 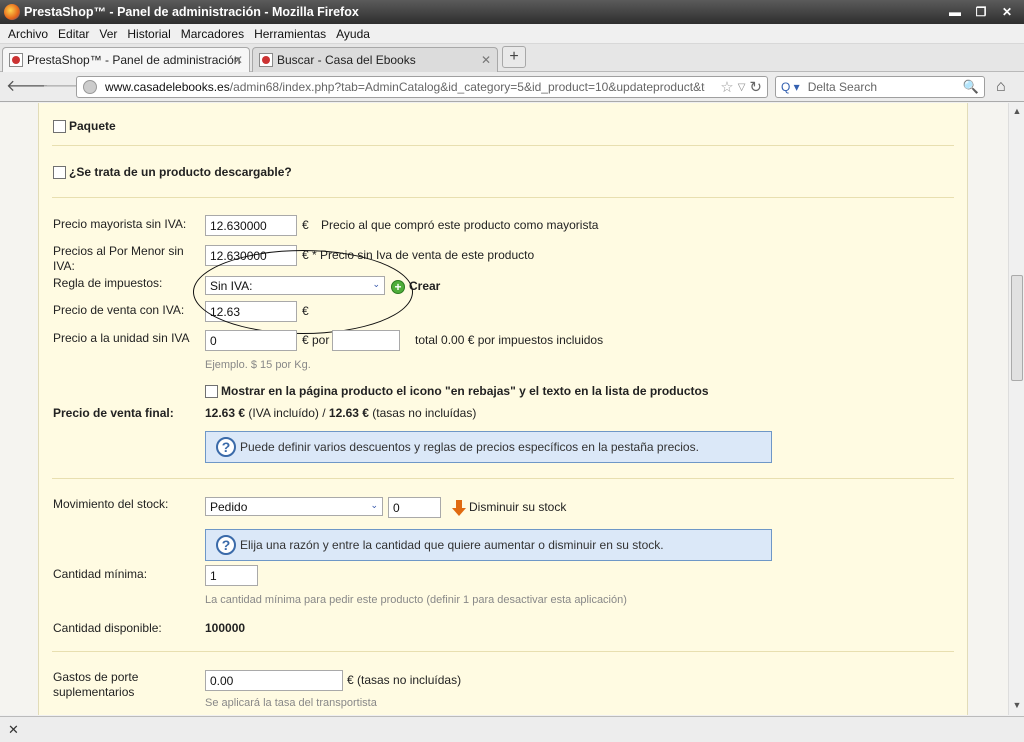 What do you see at coordinates (12, 12) in the screenshot?
I see `firefox-logo-icon` at bounding box center [12, 12].